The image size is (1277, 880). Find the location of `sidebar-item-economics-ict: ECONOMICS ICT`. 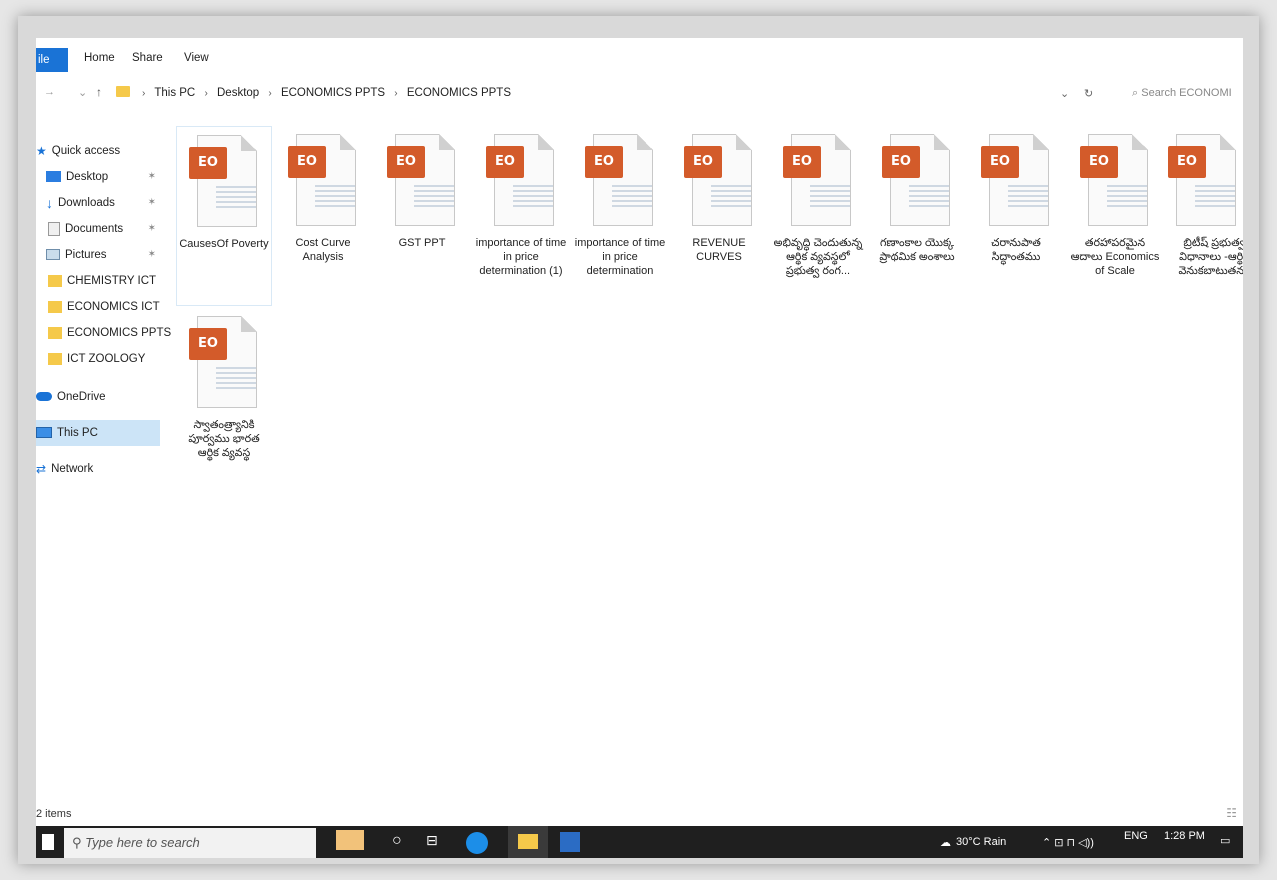

sidebar-item-economics-ict: ECONOMICS ICT is located at coordinates (98, 307).